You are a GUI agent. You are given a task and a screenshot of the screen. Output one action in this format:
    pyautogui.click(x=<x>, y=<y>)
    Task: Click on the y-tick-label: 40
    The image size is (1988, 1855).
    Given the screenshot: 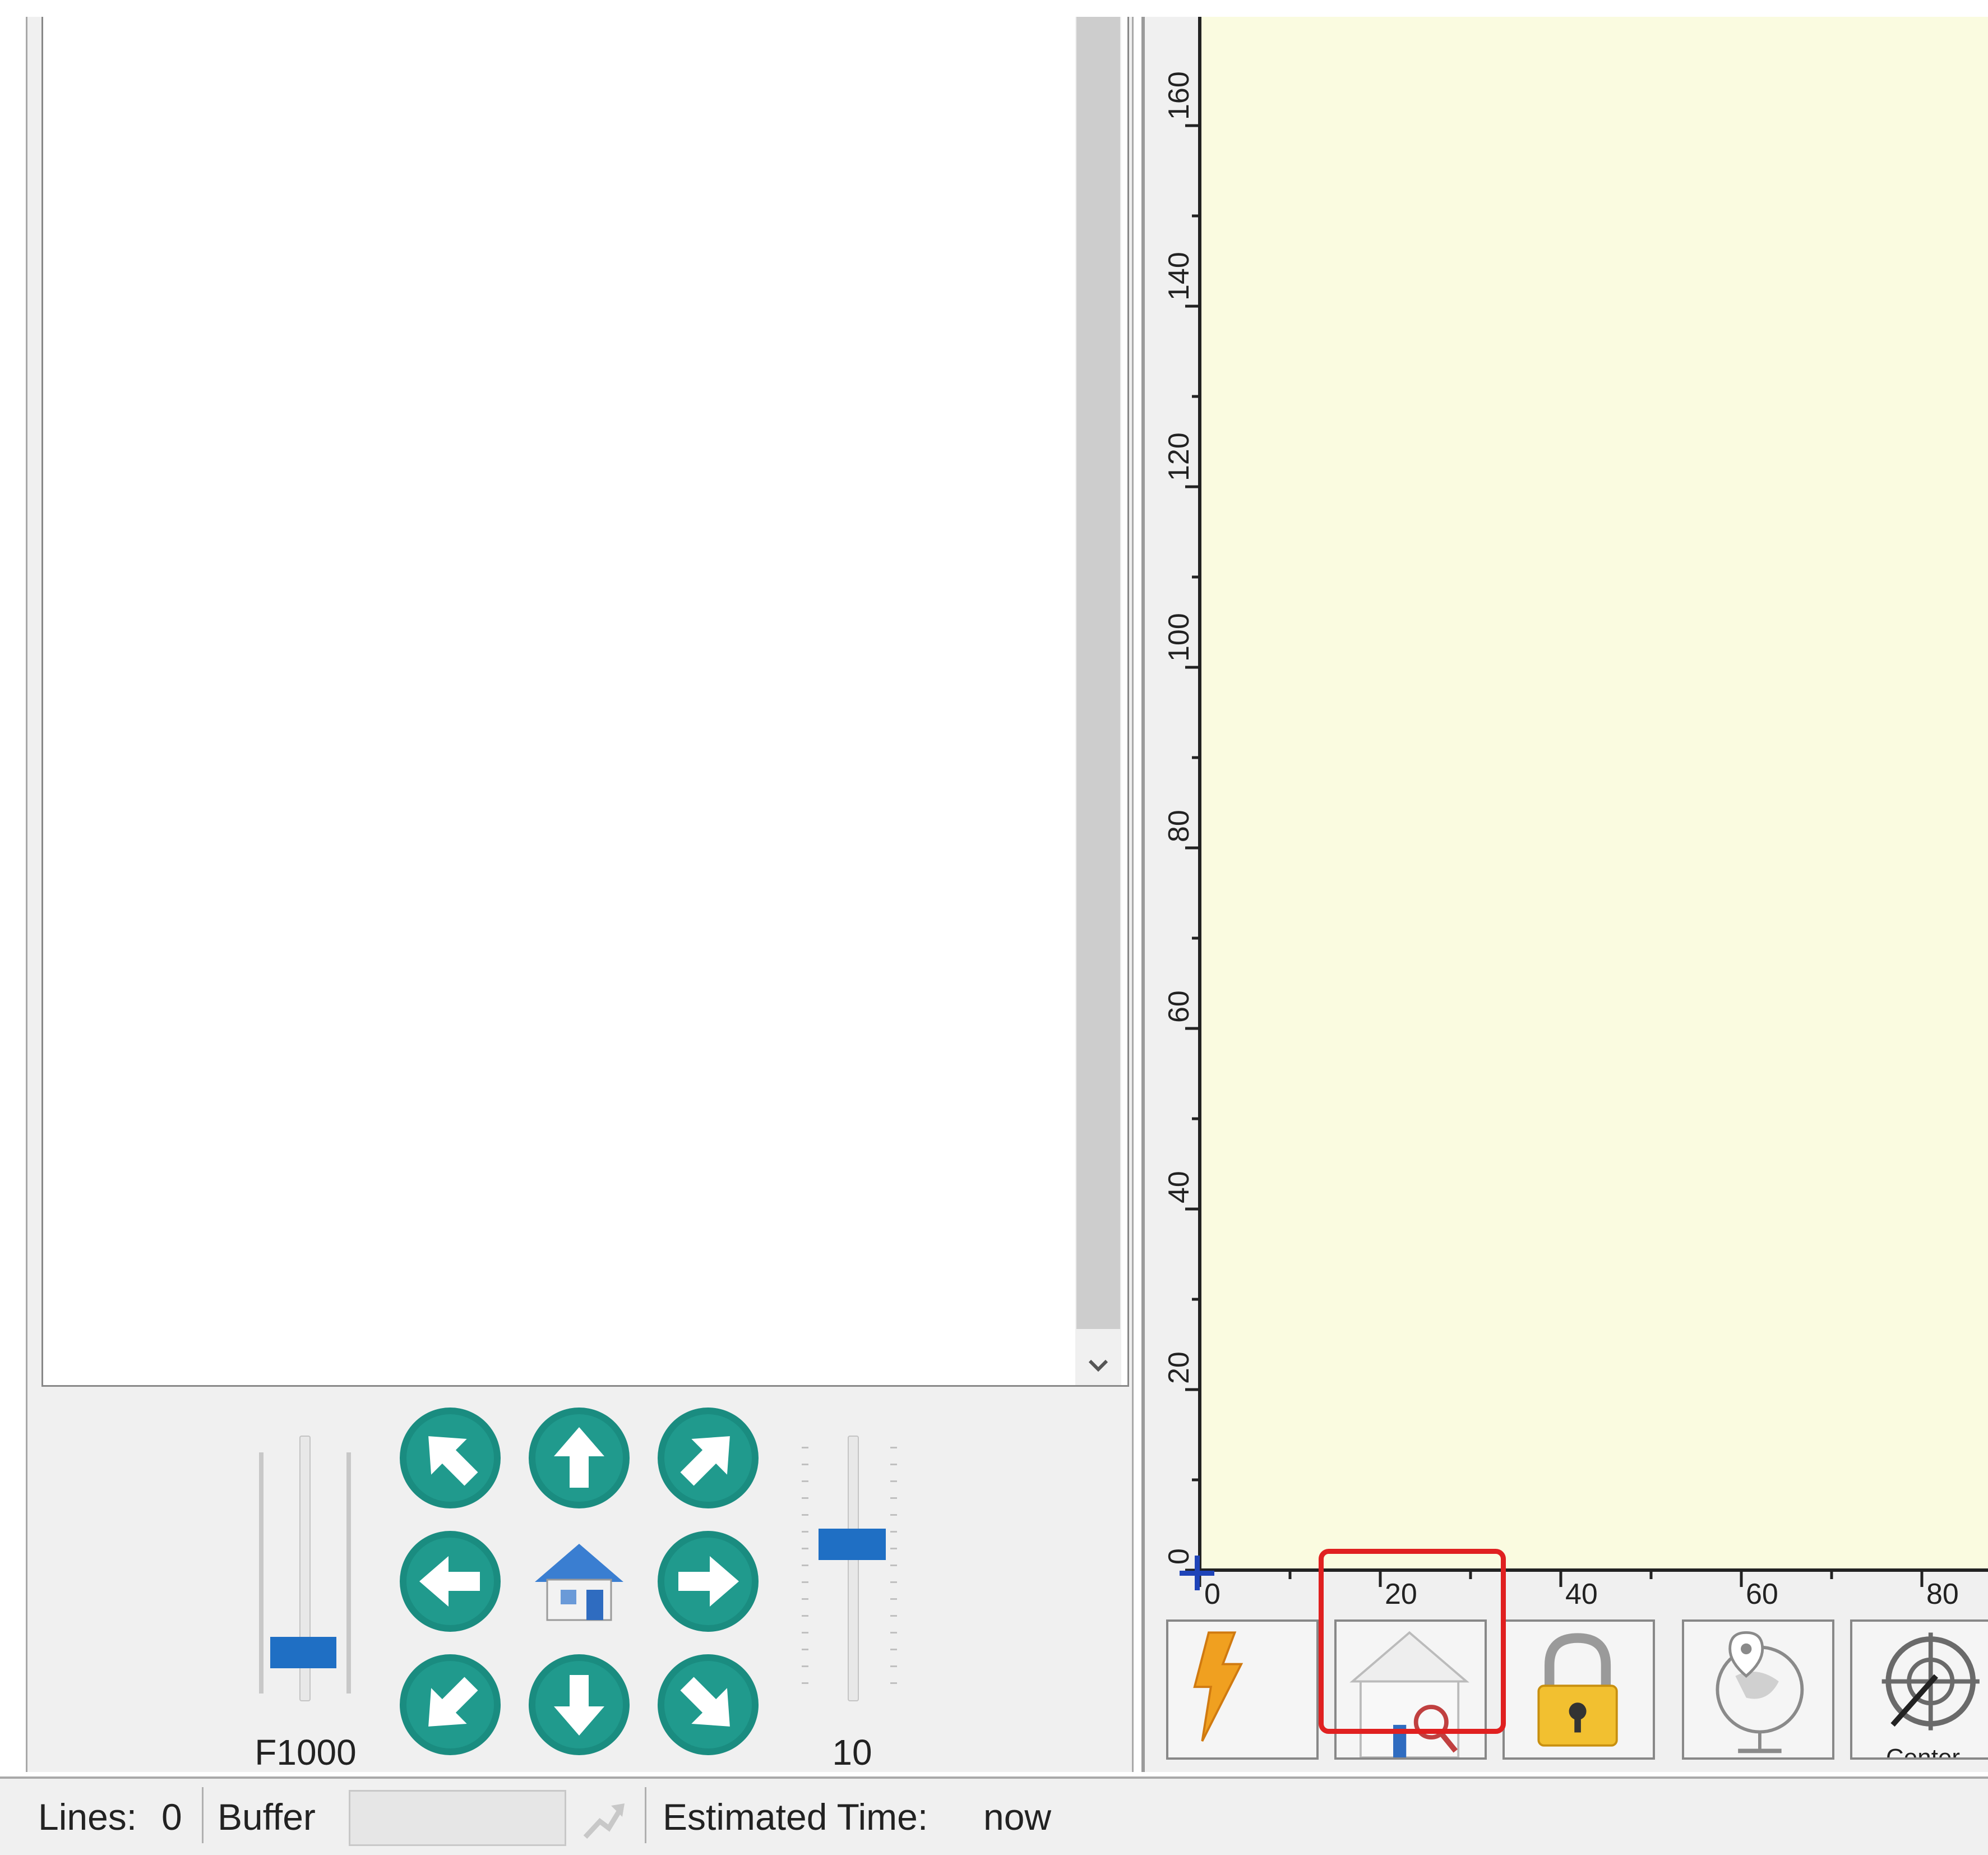 What is the action you would take?
    pyautogui.click(x=1179, y=1187)
    